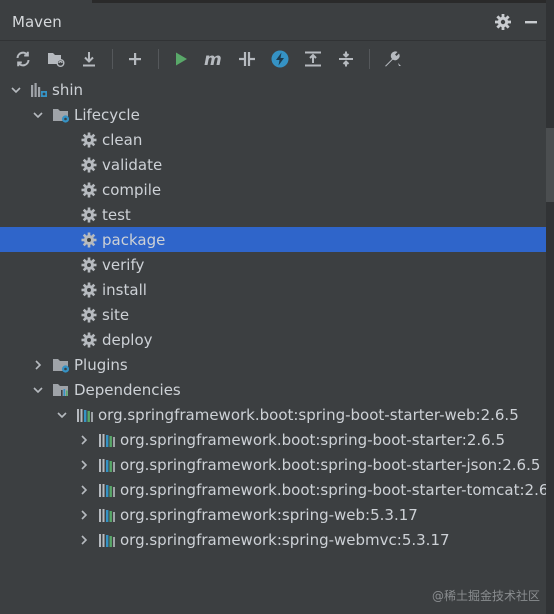 Image resolution: width=554 pixels, height=614 pixels. I want to click on lifecycle-goal-site: site, so click(277, 314).